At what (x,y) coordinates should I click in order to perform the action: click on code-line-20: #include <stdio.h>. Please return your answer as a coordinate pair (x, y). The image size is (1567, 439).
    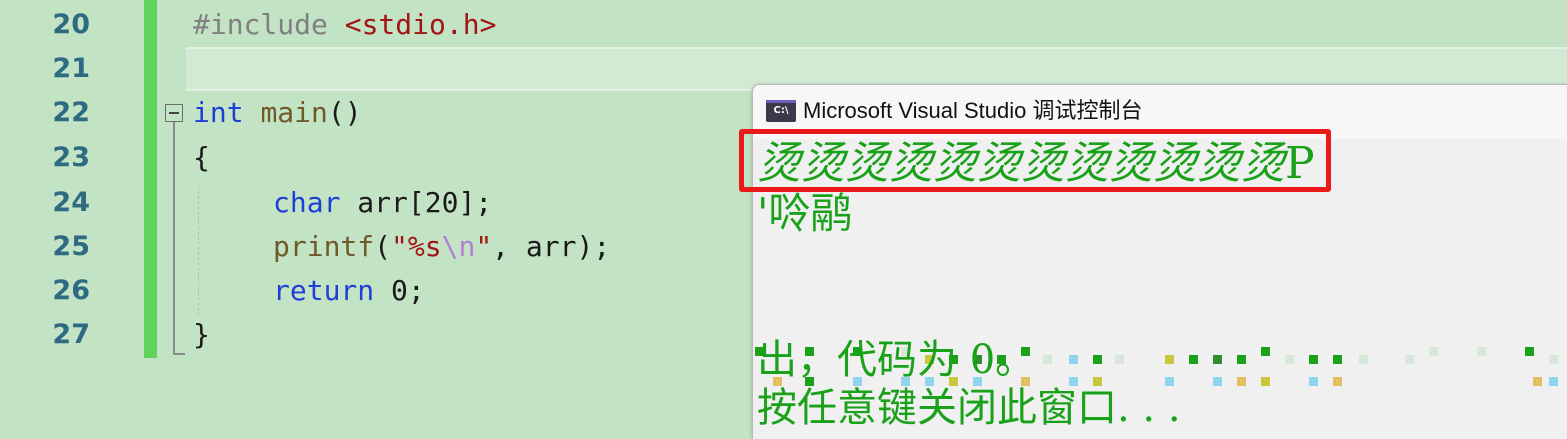
    Looking at the image, I should click on (344, 25).